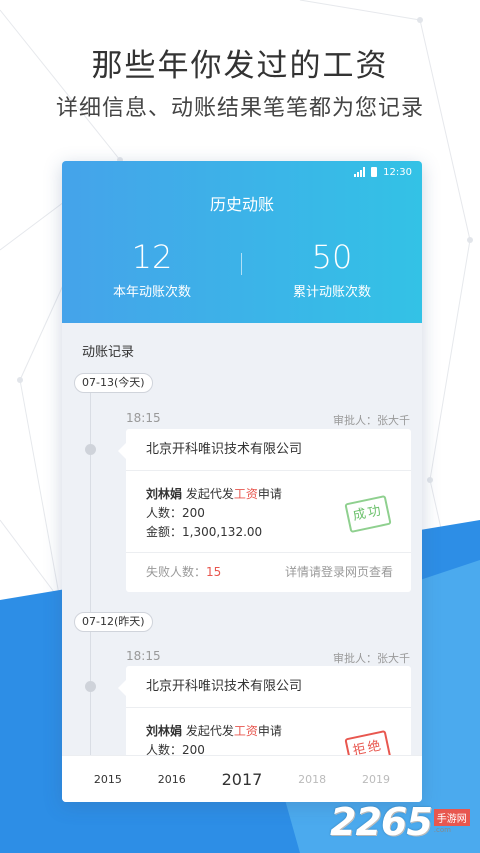  Describe the element at coordinates (151, 292) in the screenshot. I see `stat-year-label: 本年动账次数` at that location.